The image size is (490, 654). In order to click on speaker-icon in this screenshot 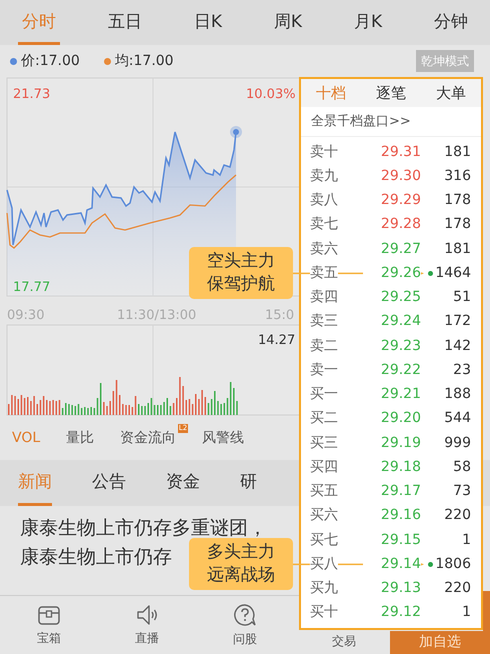, I will do `click(147, 615)`.